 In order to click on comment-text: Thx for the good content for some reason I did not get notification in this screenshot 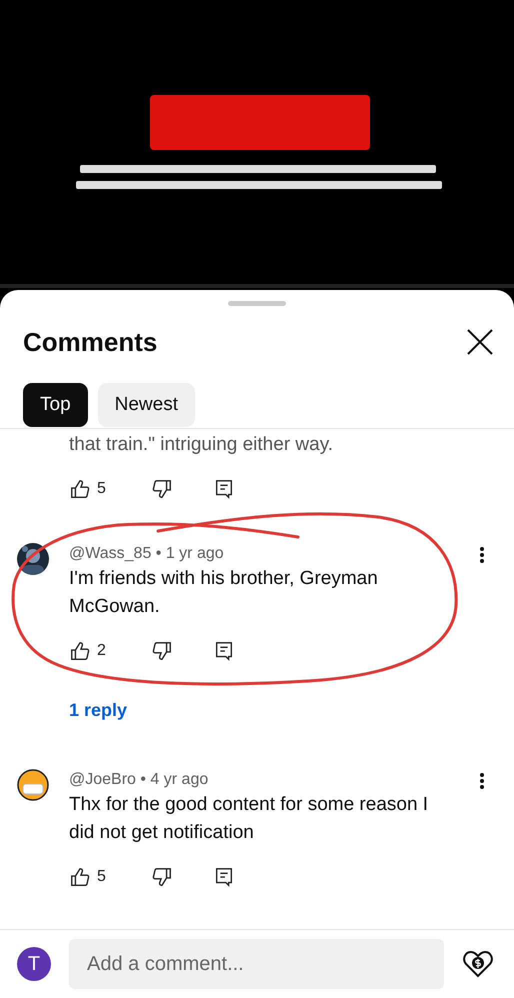, I will do `click(249, 819)`.